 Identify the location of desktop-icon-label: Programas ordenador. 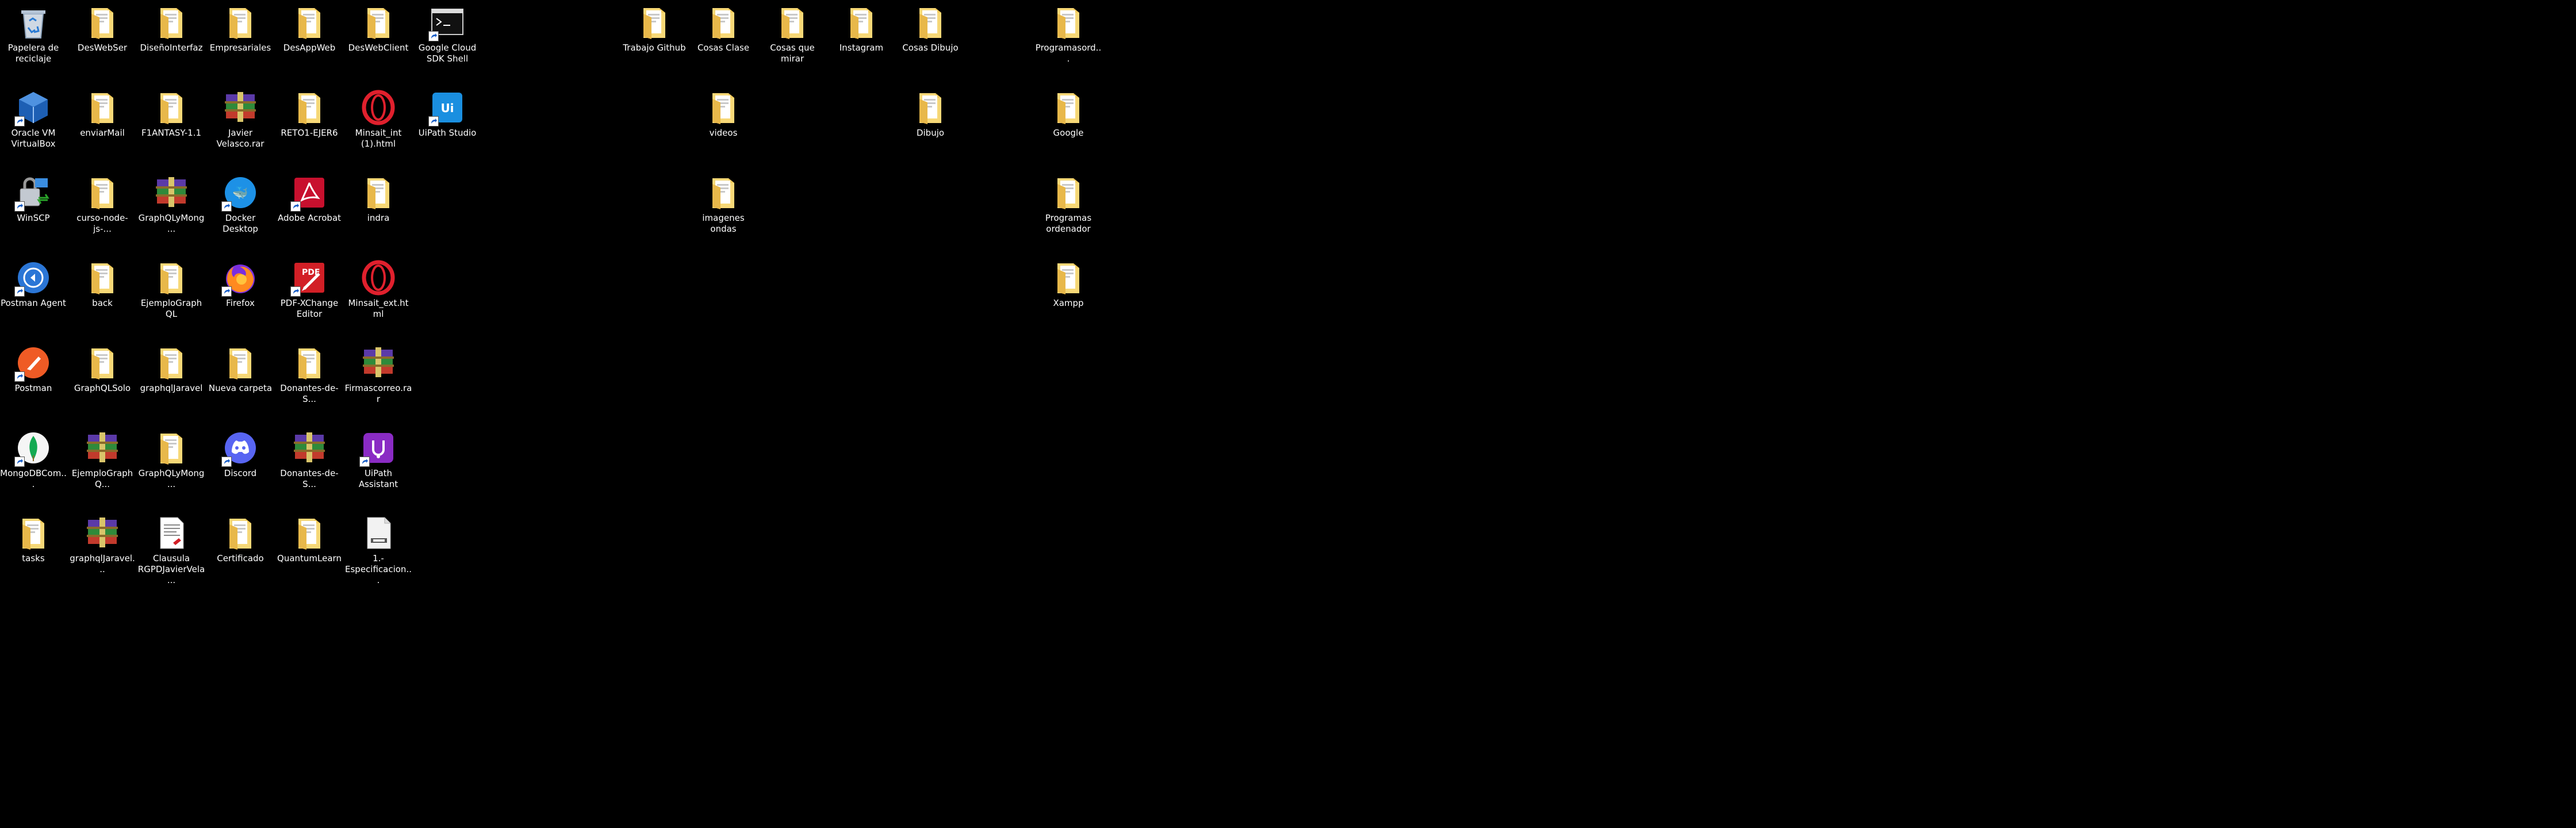
(1068, 223).